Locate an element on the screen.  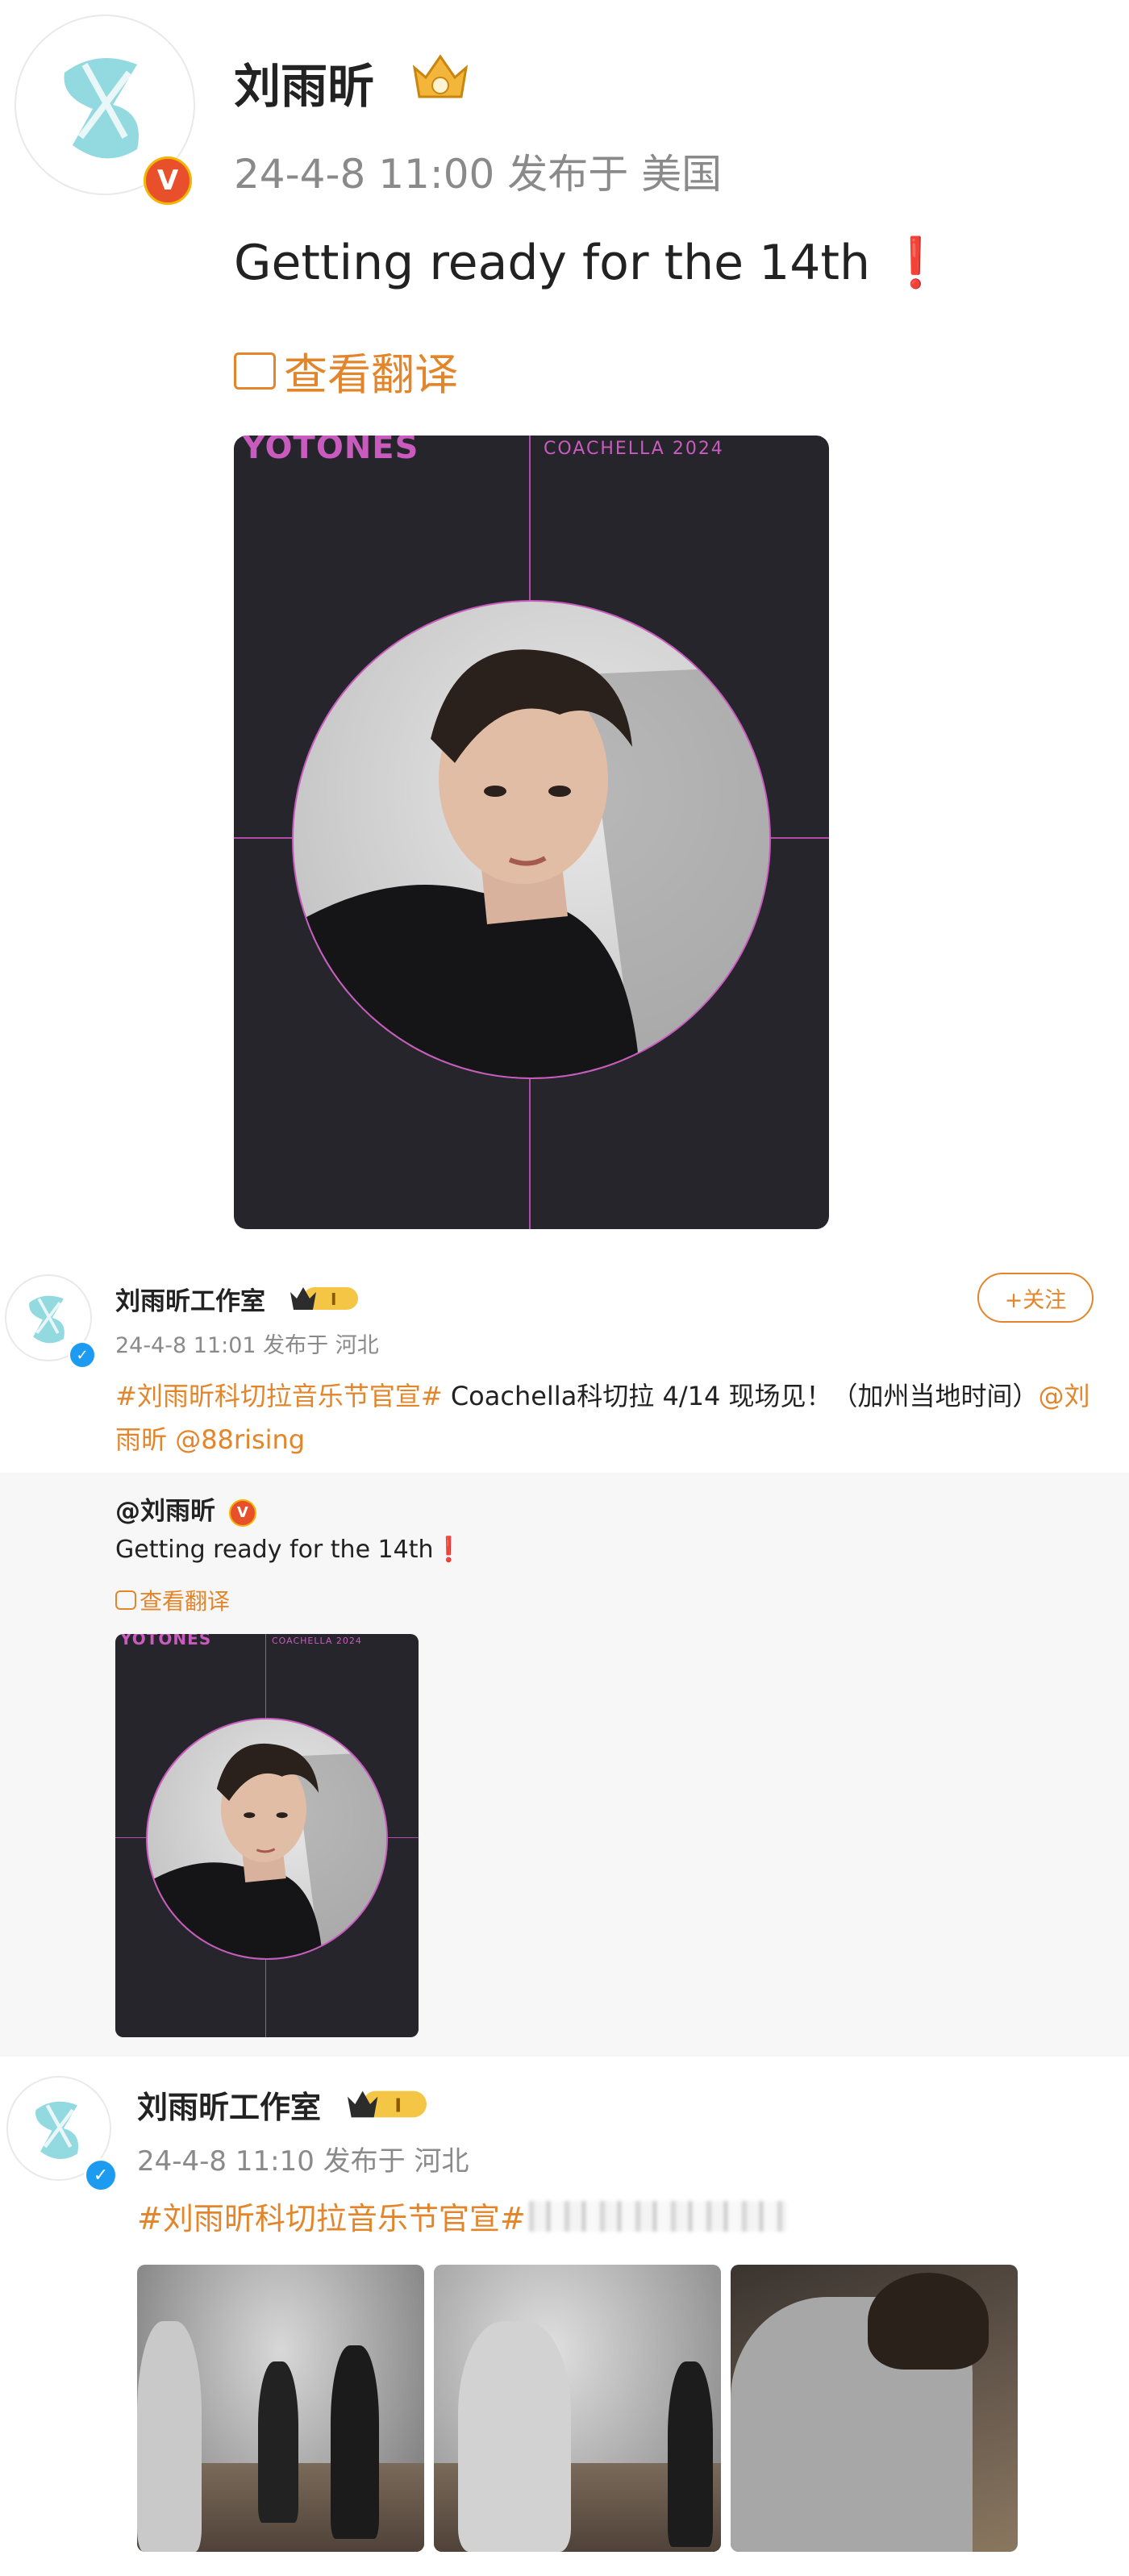
post-text: #刘雨昕科切拉音乐节官宣# is located at coordinates (462, 2216).